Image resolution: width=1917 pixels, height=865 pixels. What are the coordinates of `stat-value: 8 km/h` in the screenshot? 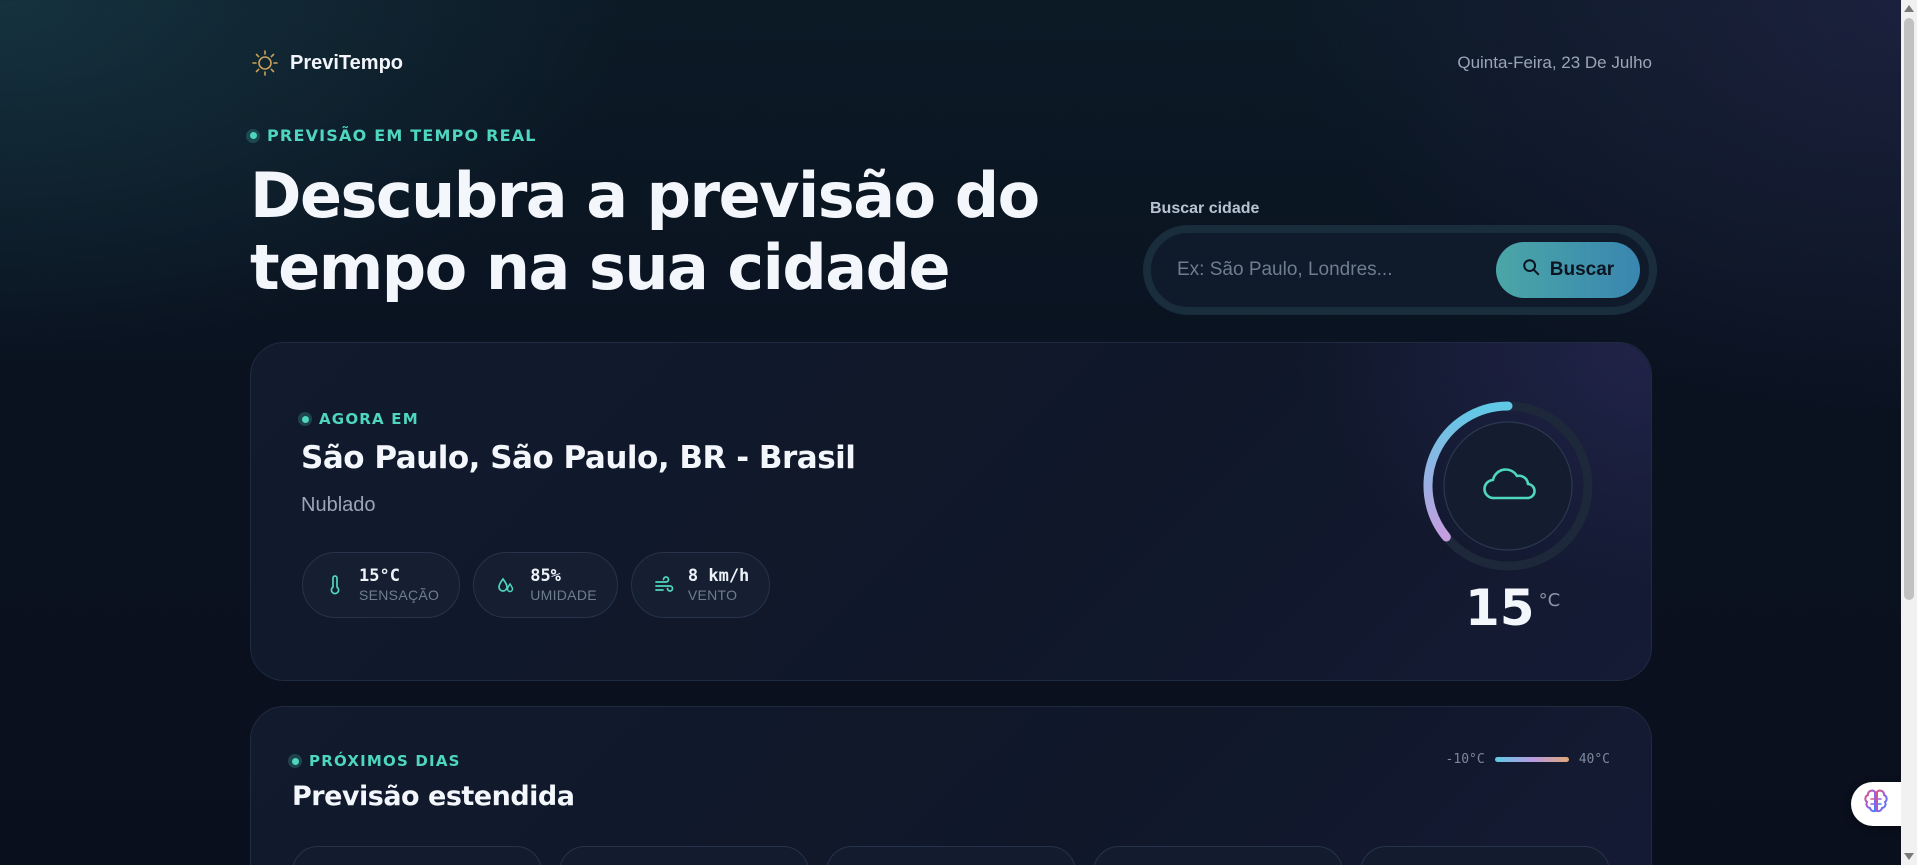 It's located at (718, 576).